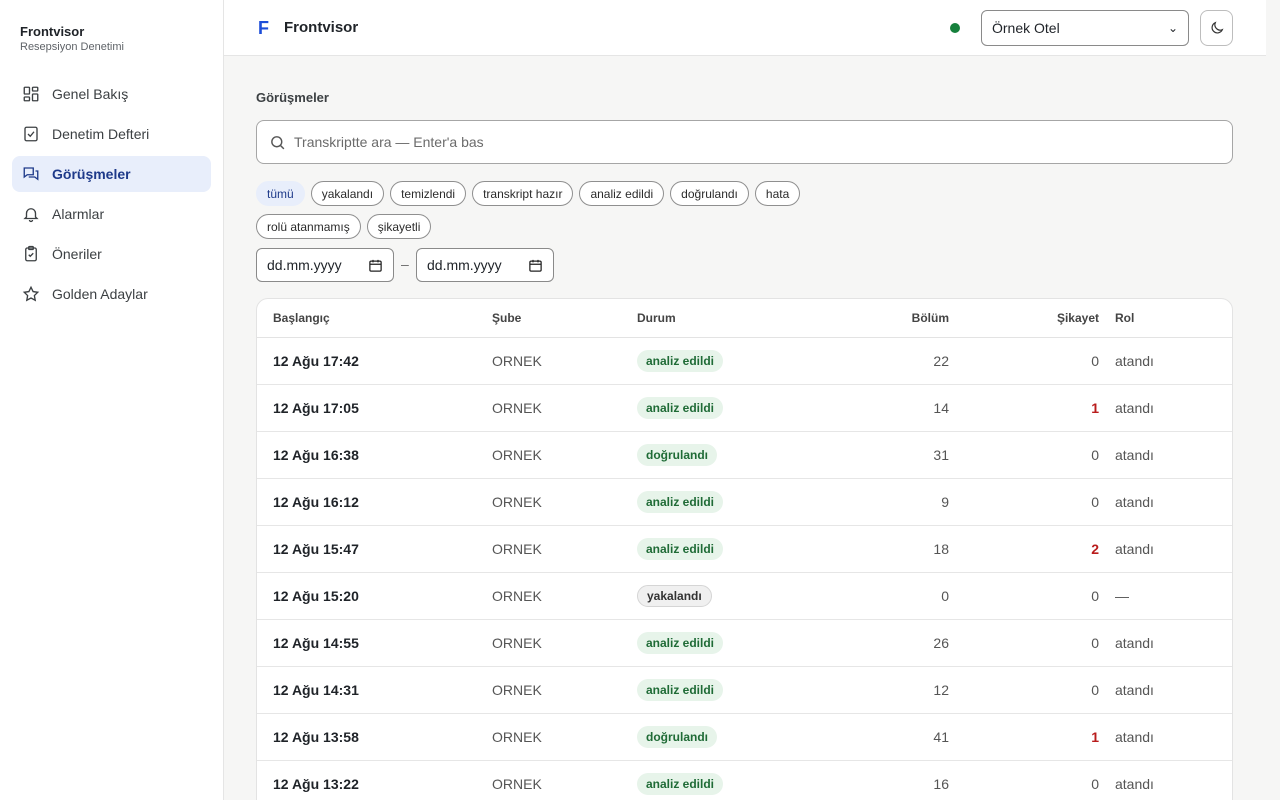 This screenshot has height=800, width=1280. Describe the element at coordinates (1026, 28) in the screenshot. I see `hotel-select-value: Örnek Otel` at that location.